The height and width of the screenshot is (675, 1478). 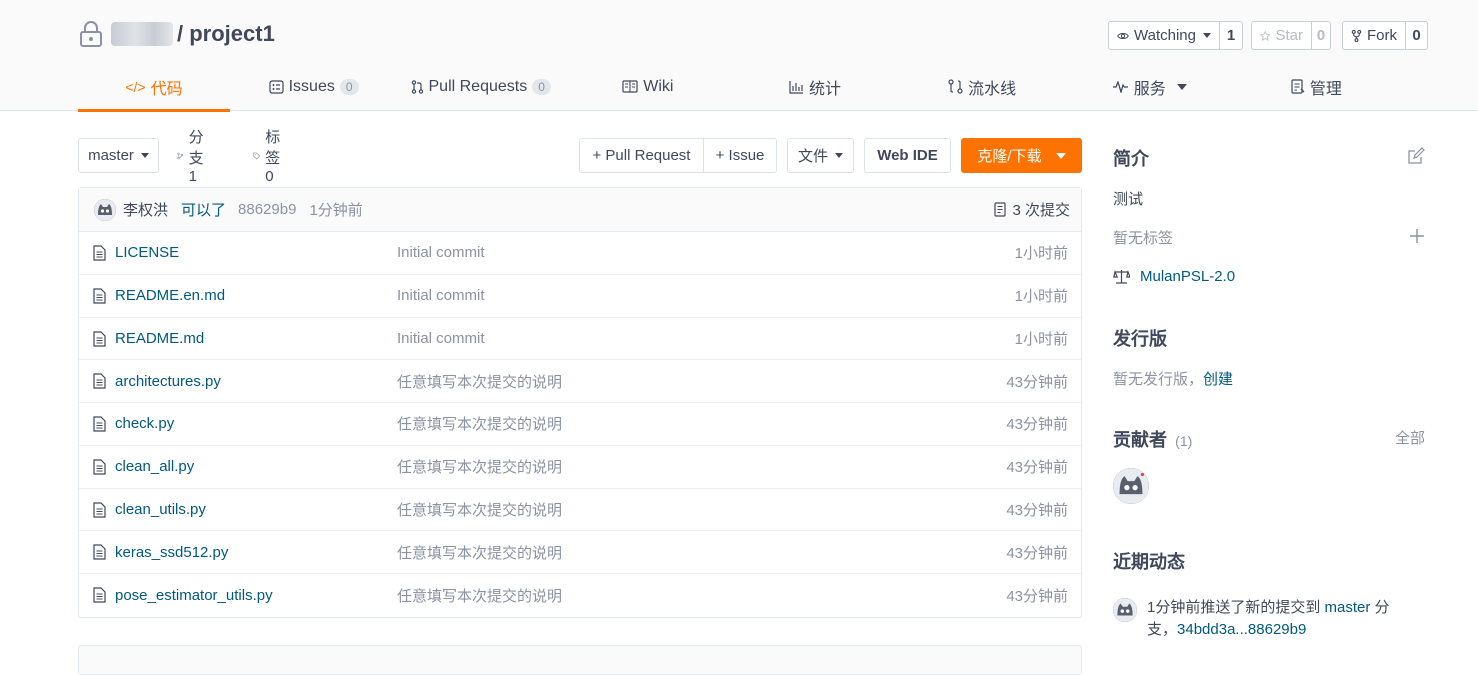 I want to click on new-issue-button: + Issue, so click(x=740, y=155).